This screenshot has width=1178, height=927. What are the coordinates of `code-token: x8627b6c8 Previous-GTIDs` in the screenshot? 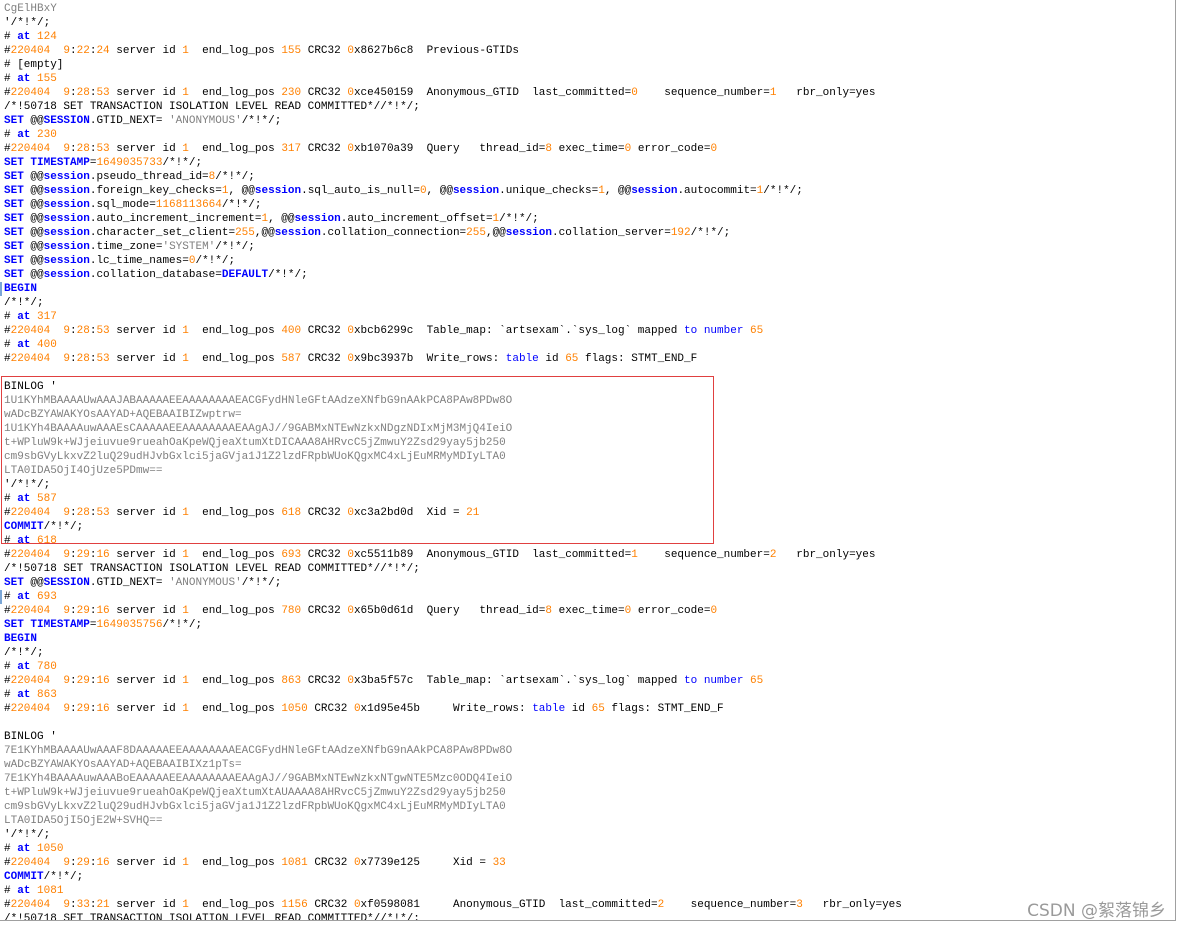 It's located at (436, 51).